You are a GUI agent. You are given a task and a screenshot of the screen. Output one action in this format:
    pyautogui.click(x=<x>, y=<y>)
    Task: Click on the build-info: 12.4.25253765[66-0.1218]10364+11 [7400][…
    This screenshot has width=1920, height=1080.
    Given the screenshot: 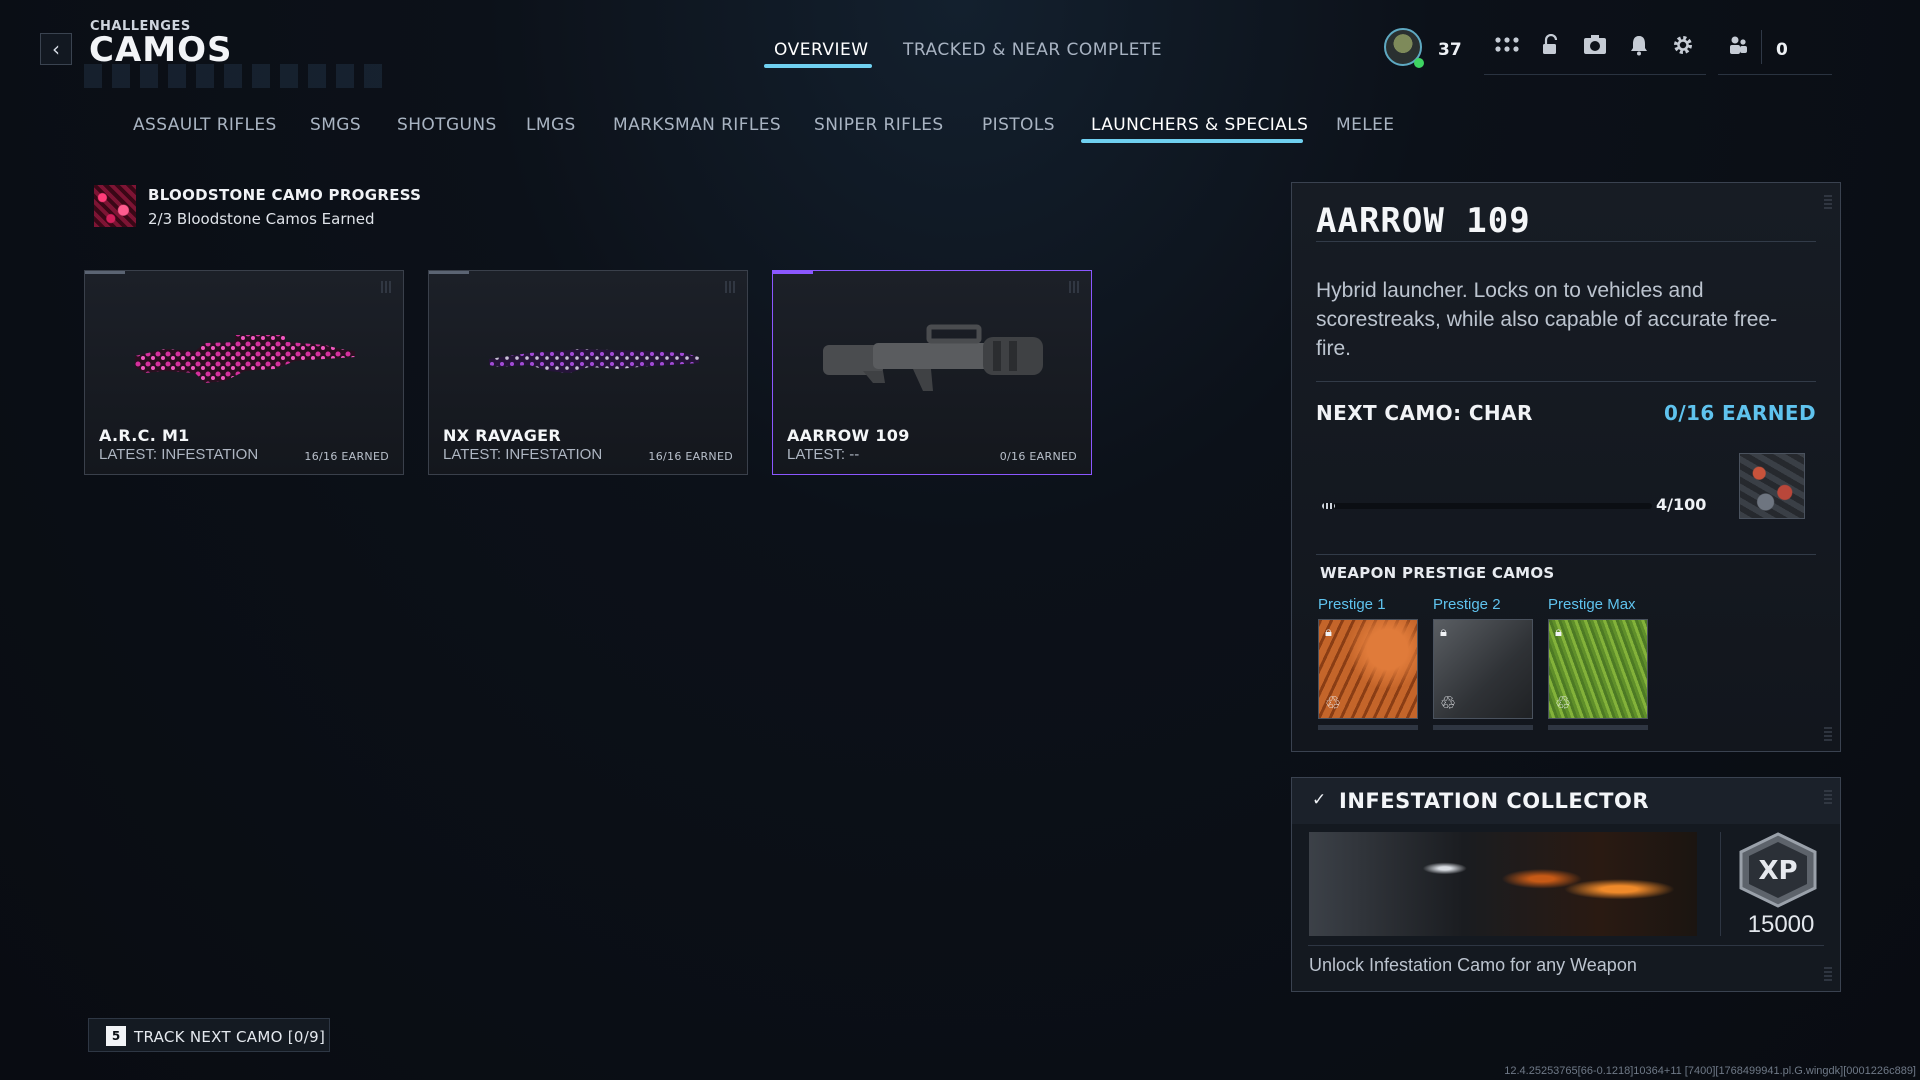 What is the action you would take?
    pyautogui.click(x=1710, y=1071)
    